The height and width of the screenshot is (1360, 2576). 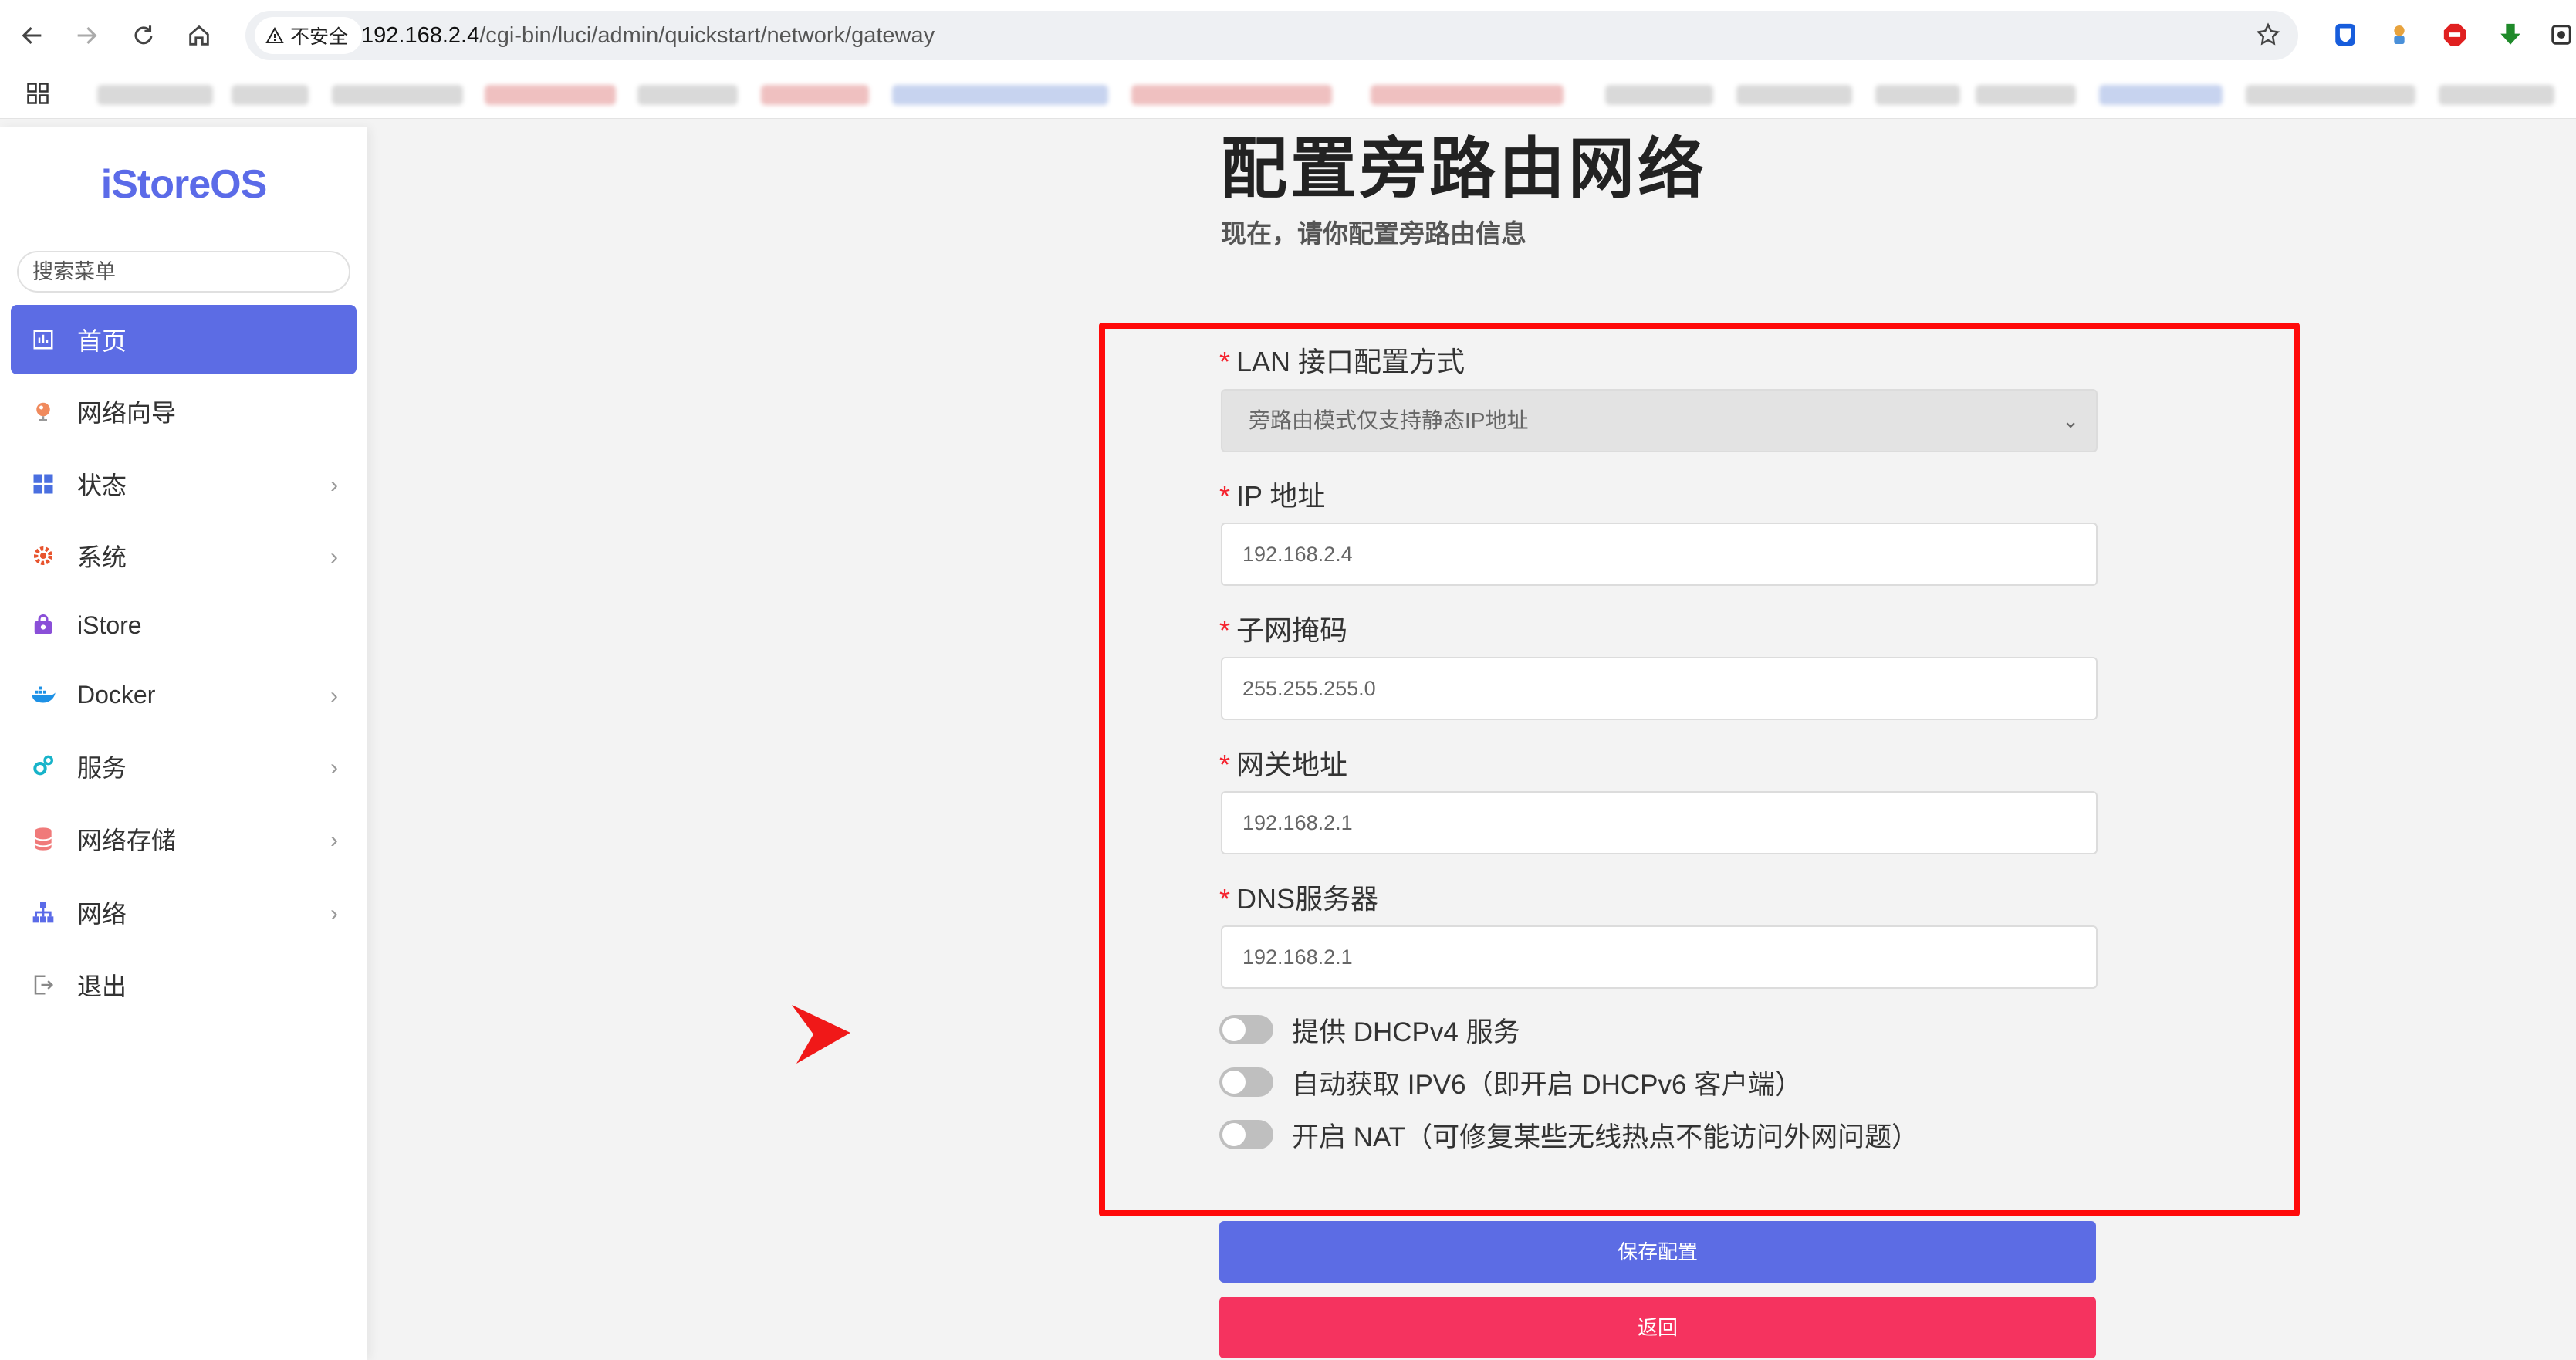 I want to click on sidebar-item-network-storage: 网络存储 ›, so click(x=184, y=839).